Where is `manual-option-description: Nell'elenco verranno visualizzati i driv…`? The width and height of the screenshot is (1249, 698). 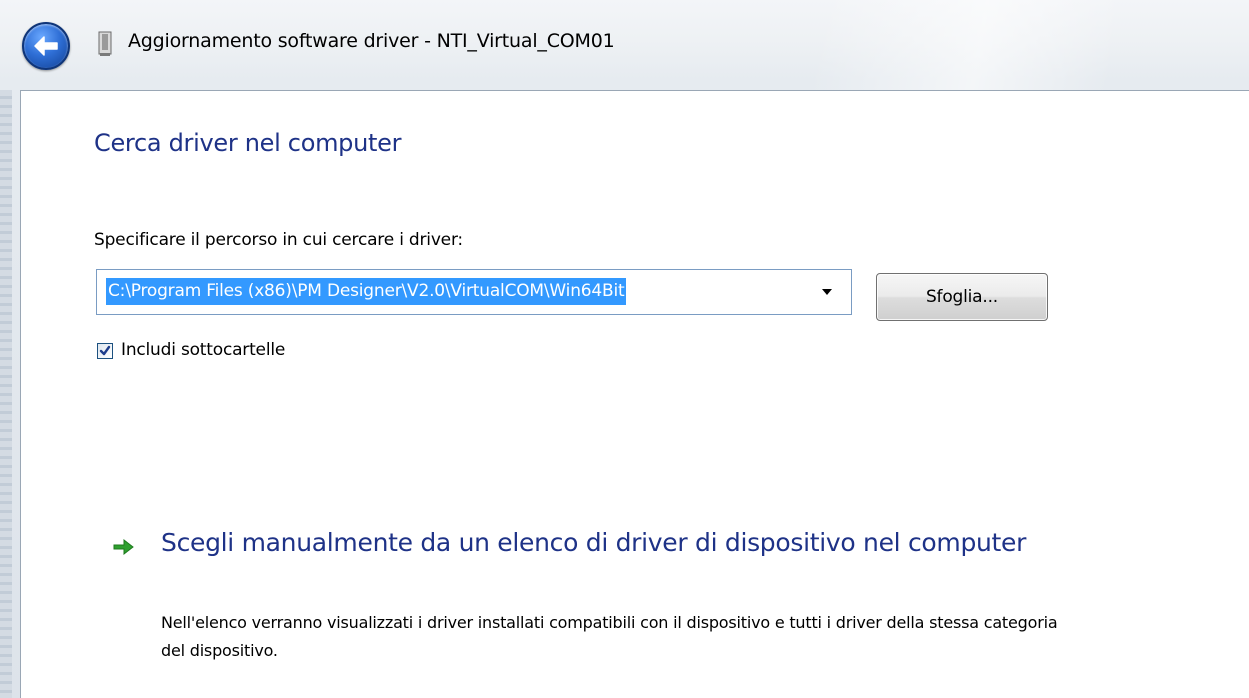
manual-option-description: Nell'elenco verranno visualizzati i driv… is located at coordinates (609, 636).